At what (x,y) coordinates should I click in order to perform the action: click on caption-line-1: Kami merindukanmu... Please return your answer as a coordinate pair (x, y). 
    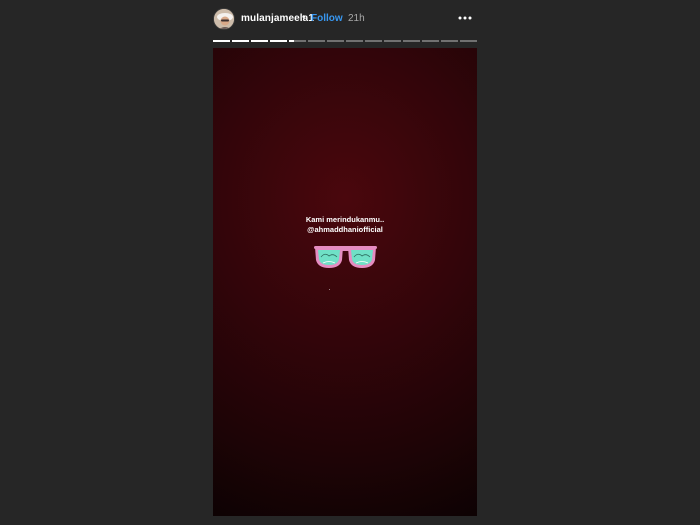
    Looking at the image, I should click on (345, 219).